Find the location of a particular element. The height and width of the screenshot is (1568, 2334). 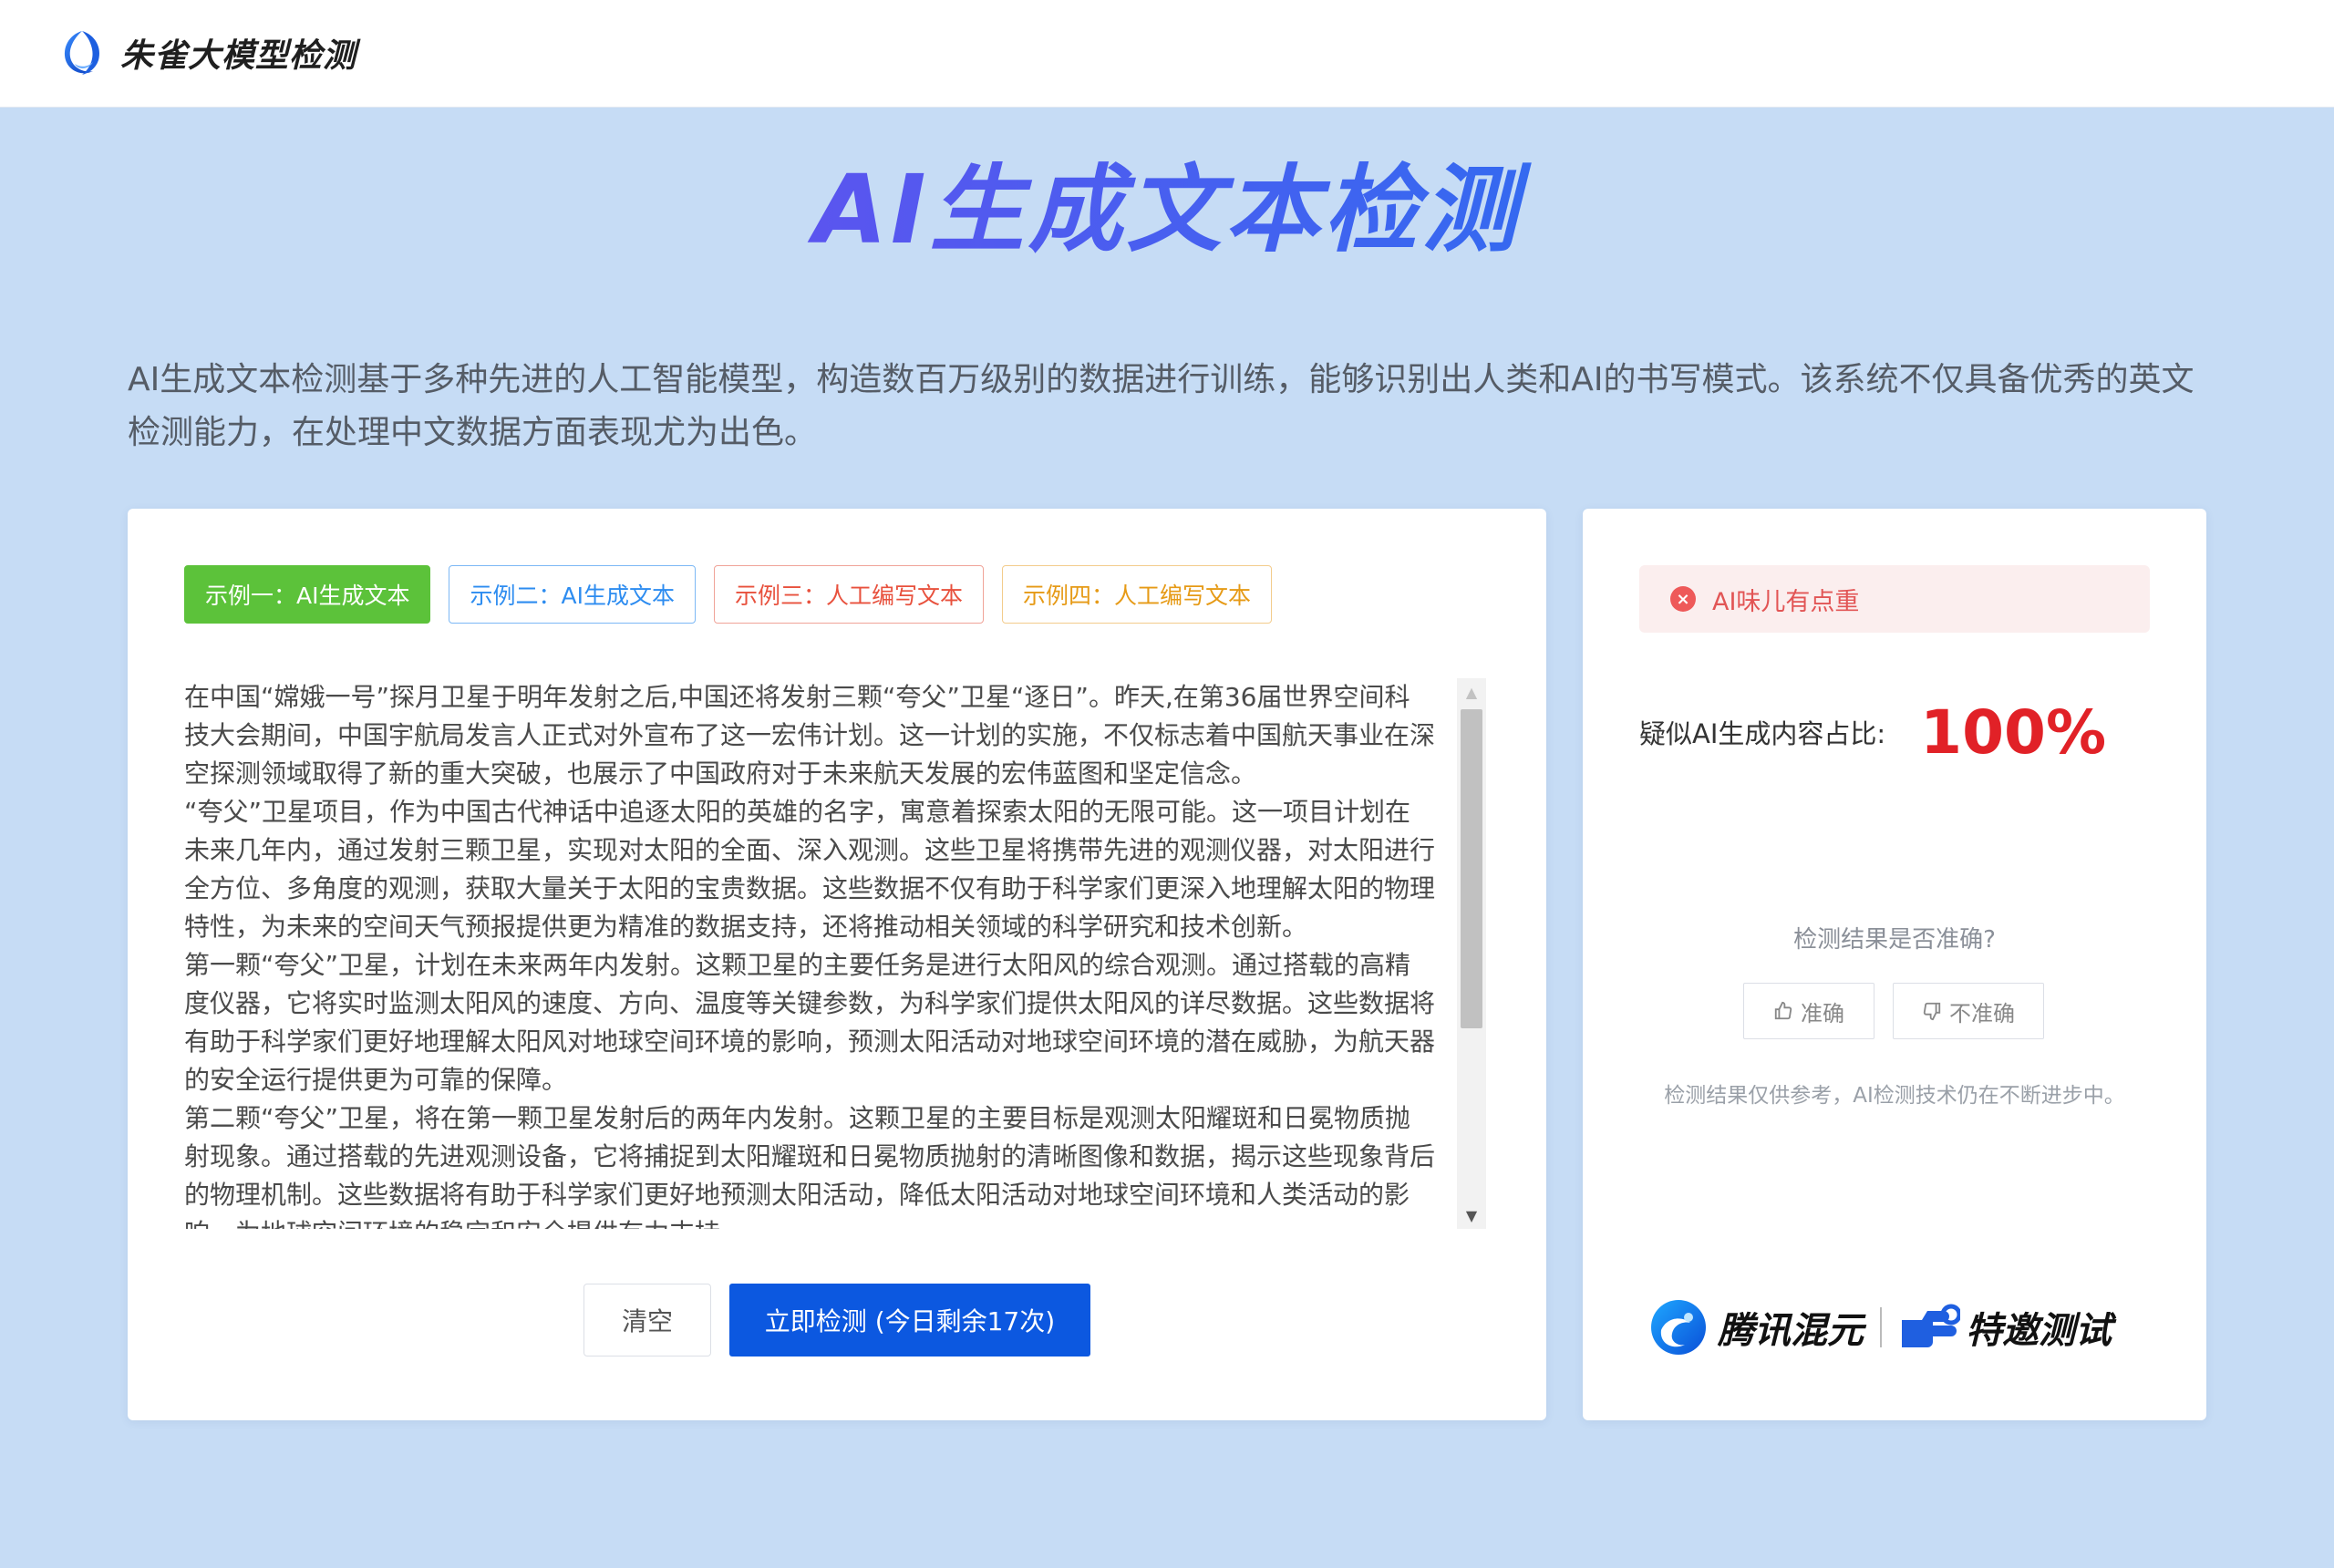

close-circle-icon: × is located at coordinates (1683, 599).